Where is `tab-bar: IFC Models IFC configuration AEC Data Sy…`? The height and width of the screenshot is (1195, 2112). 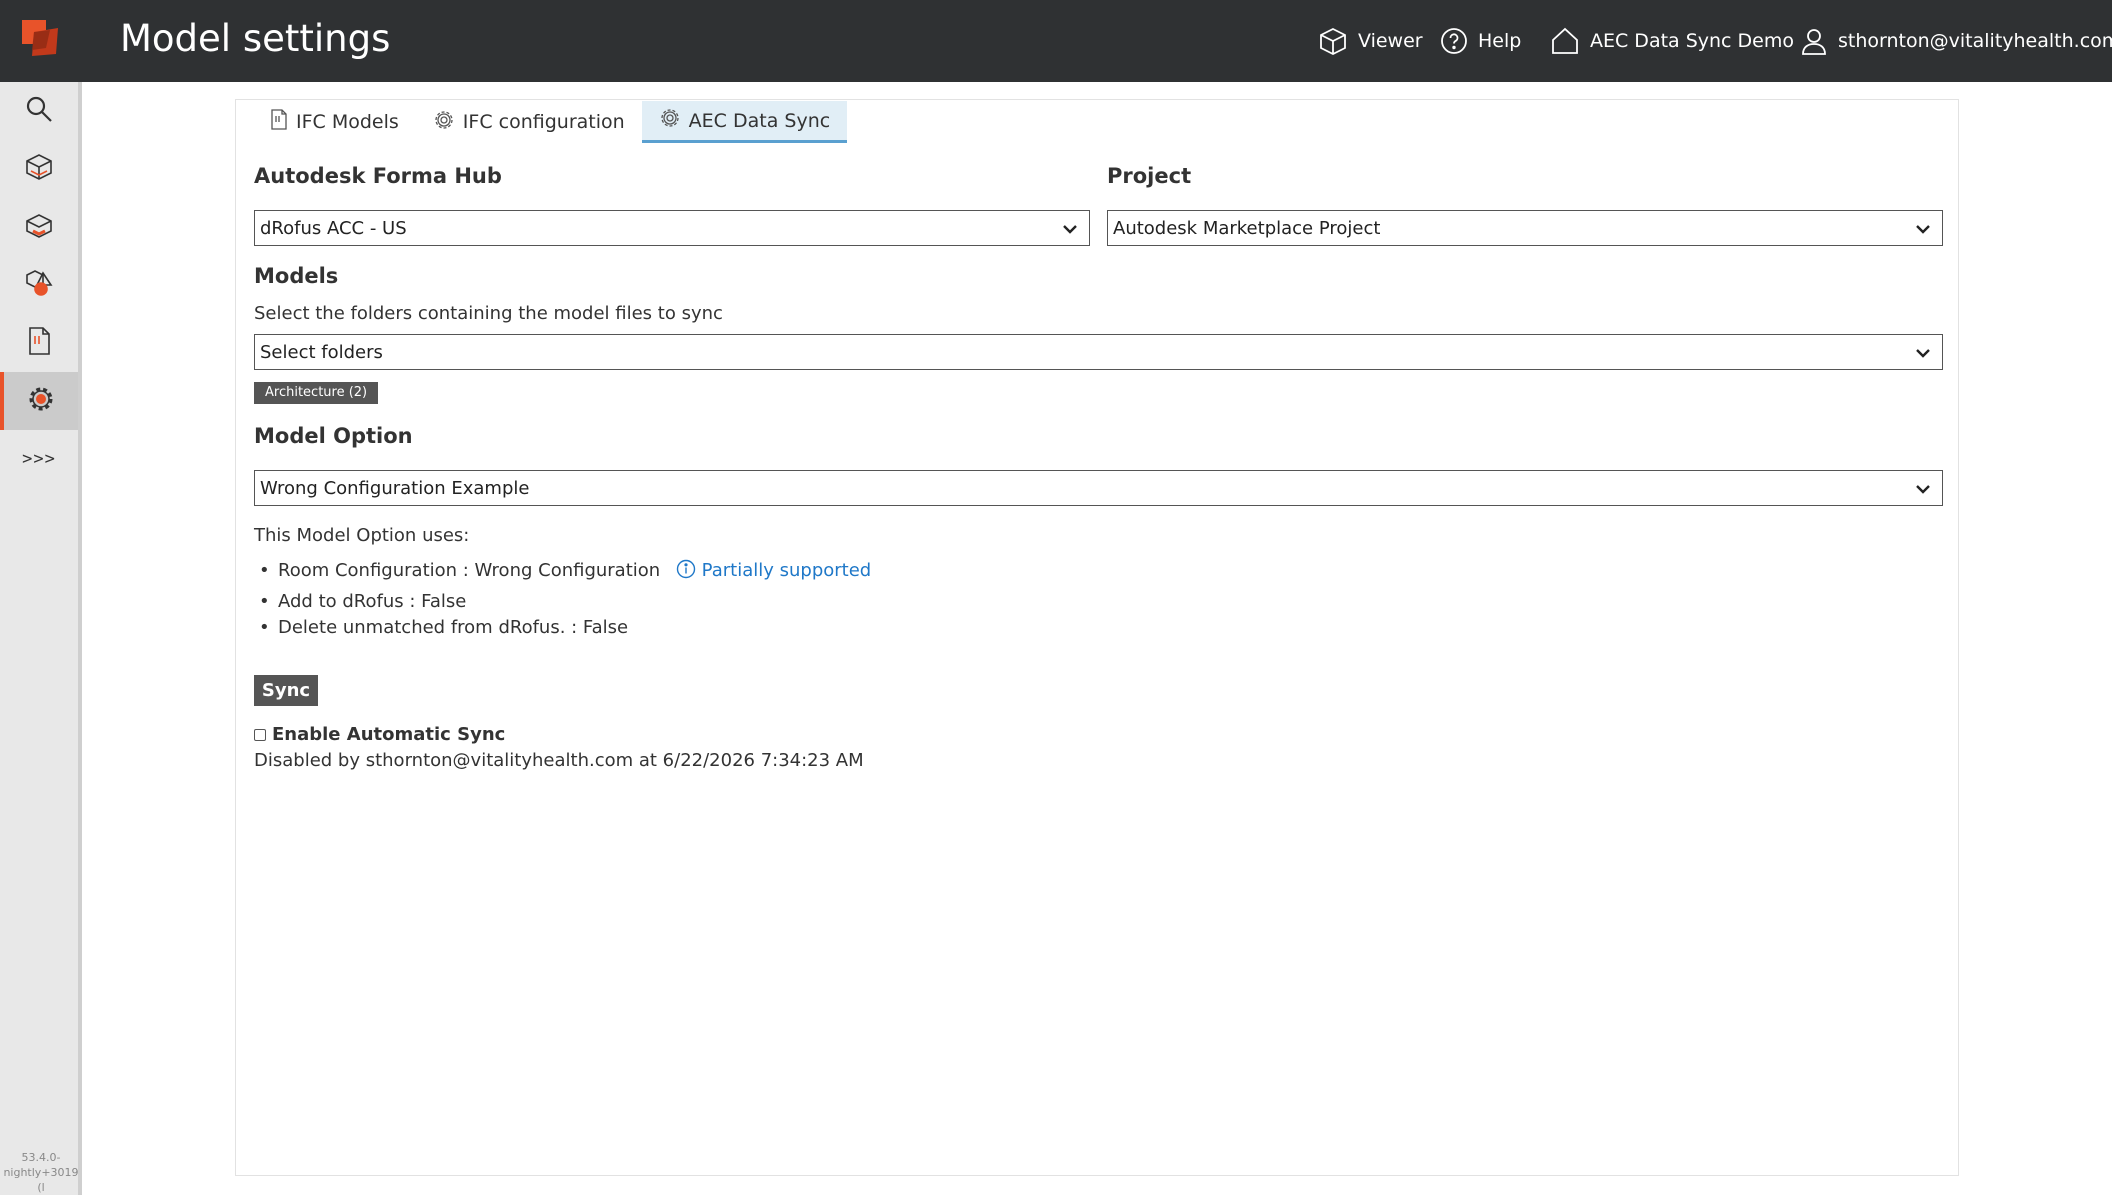
tab-bar: IFC Models IFC configuration AEC Data Sy… is located at coordinates (550, 123).